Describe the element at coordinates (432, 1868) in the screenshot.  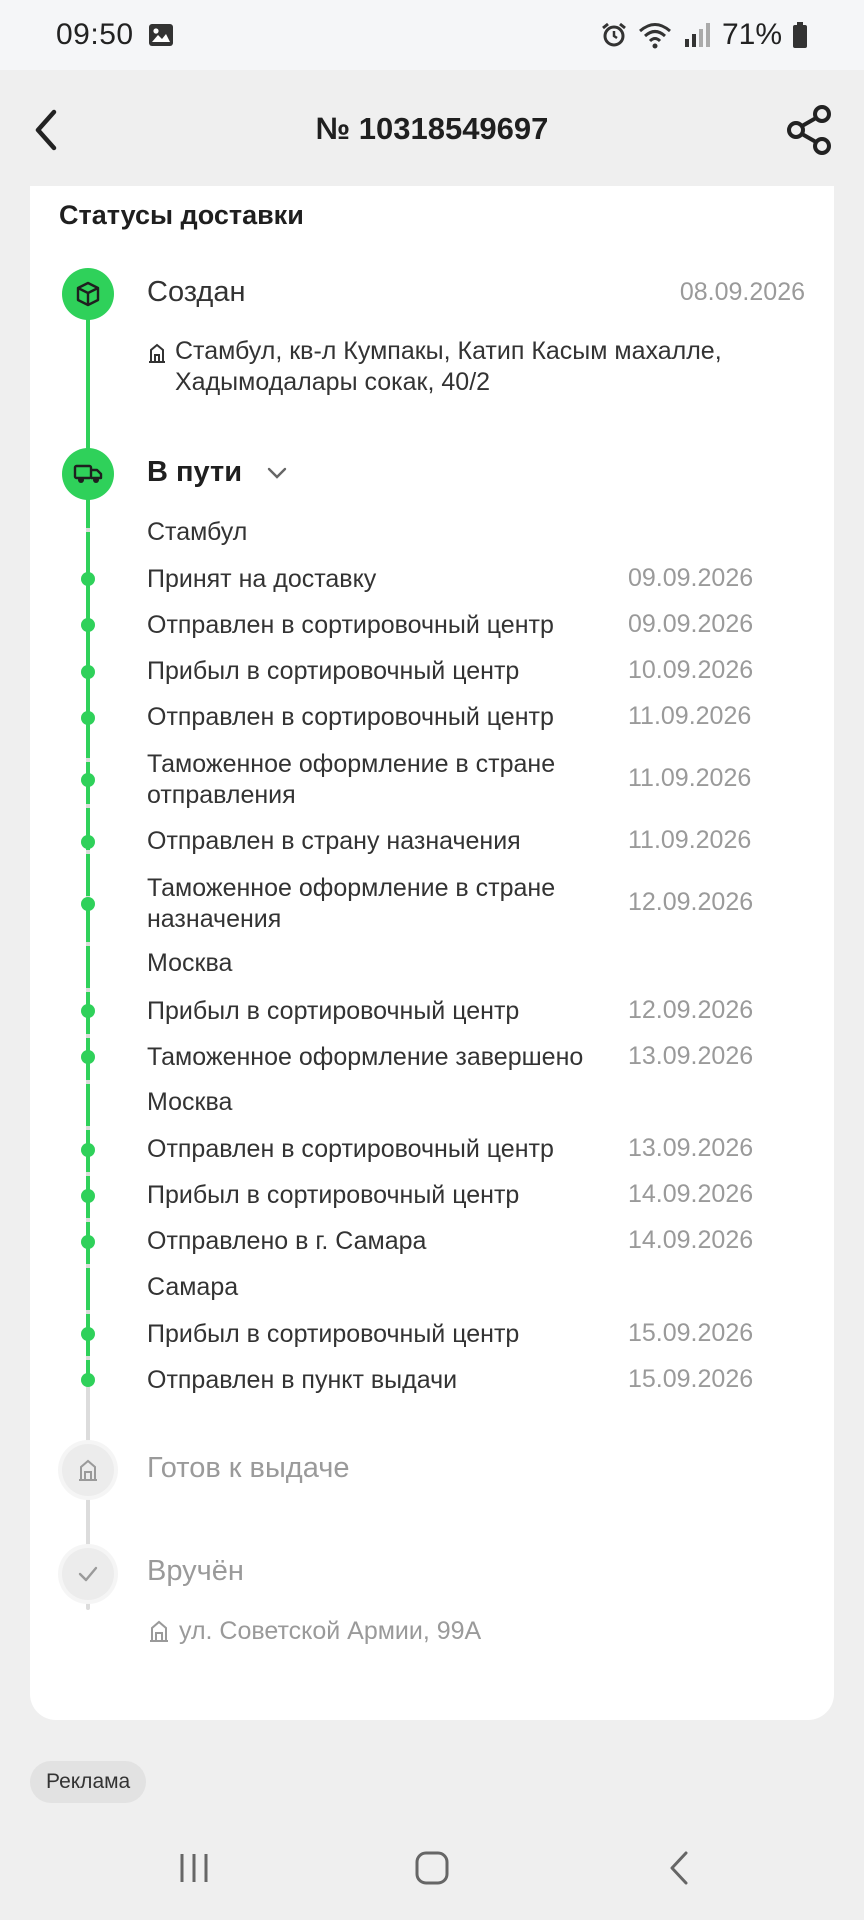
I see `home-icon` at that location.